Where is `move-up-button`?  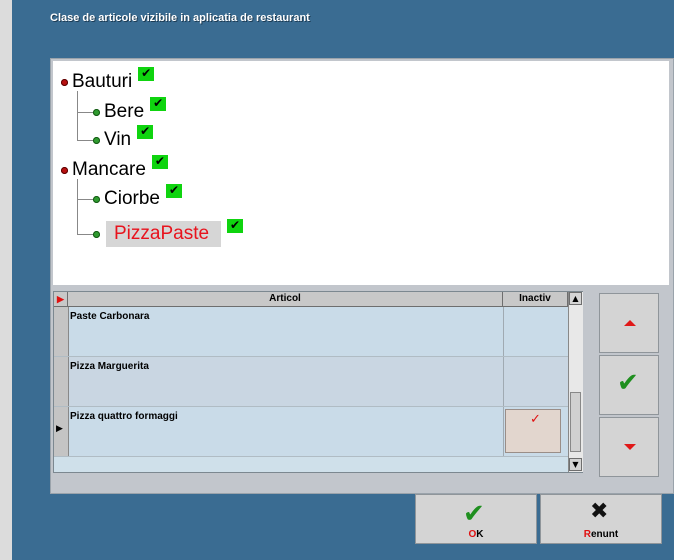
move-up-button is located at coordinates (629, 323).